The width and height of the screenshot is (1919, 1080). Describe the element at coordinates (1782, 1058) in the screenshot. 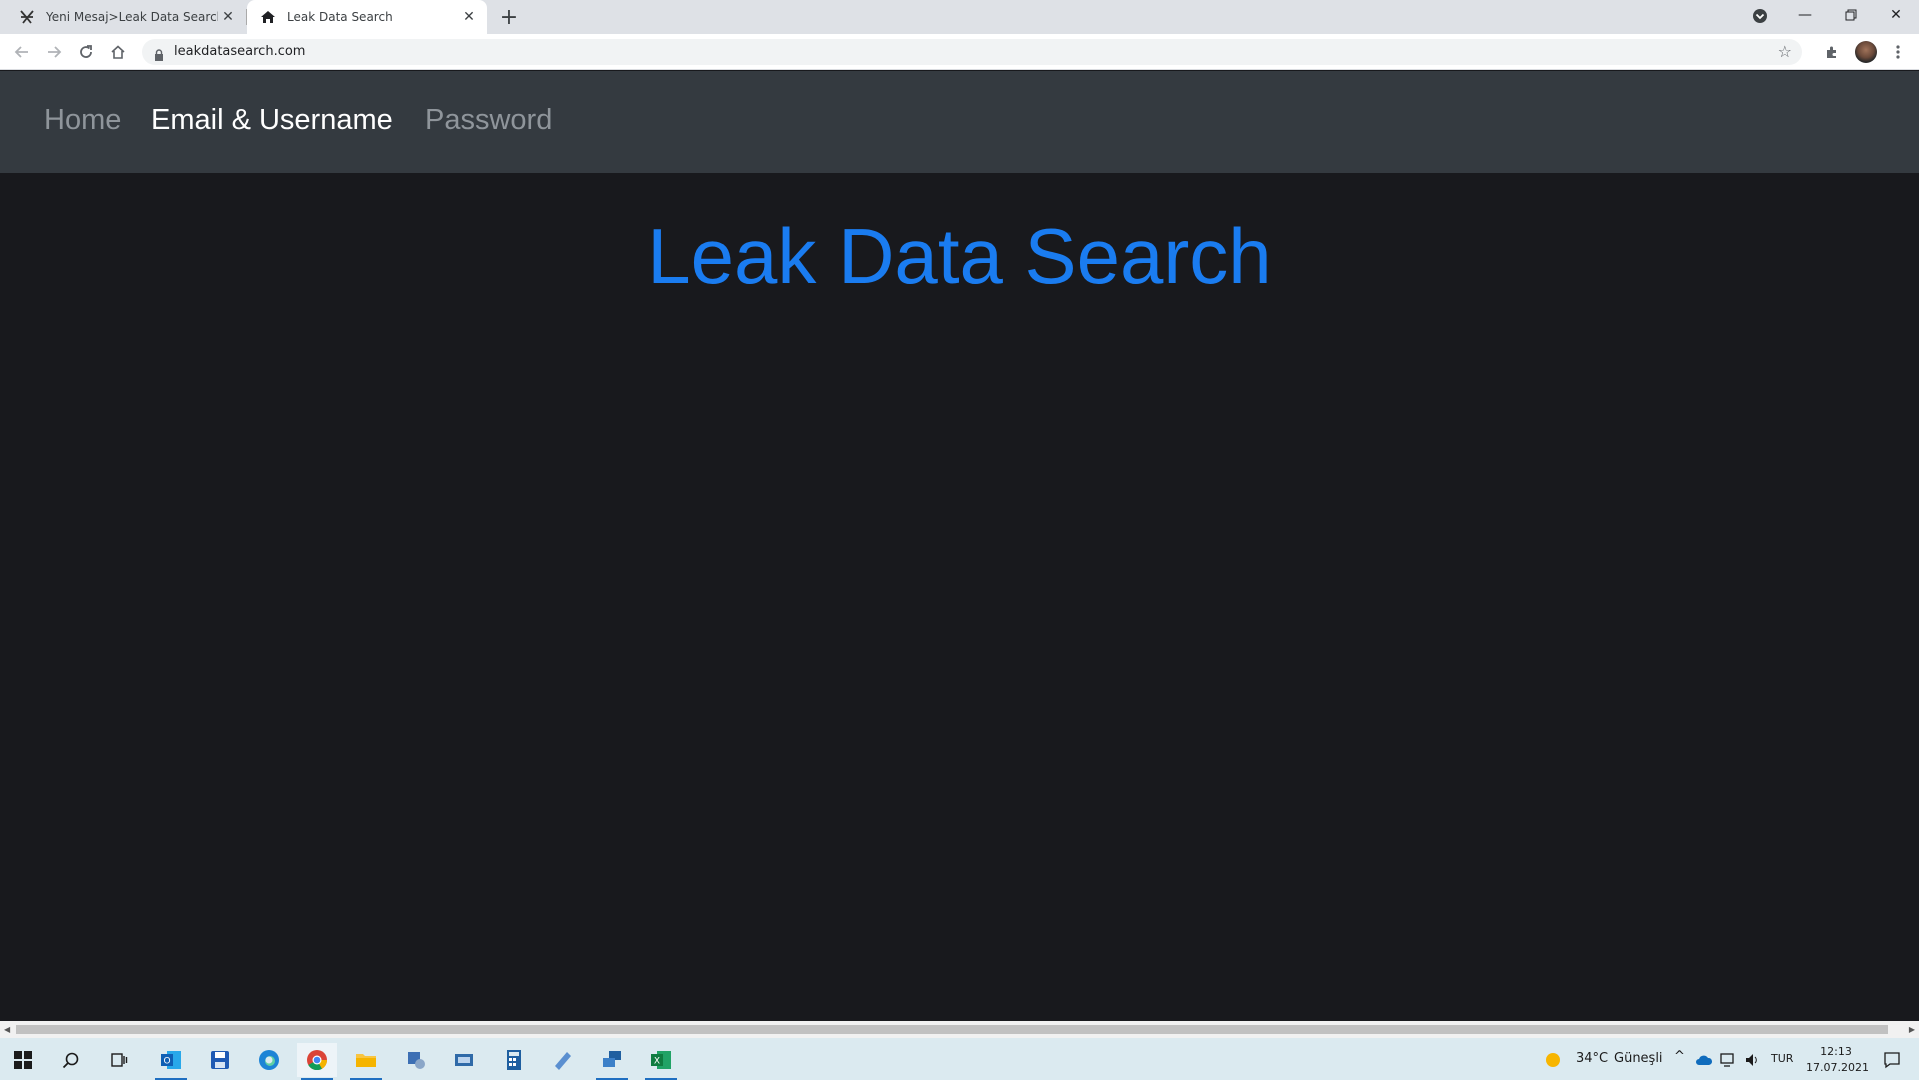

I see `language-indicator: TUR` at that location.